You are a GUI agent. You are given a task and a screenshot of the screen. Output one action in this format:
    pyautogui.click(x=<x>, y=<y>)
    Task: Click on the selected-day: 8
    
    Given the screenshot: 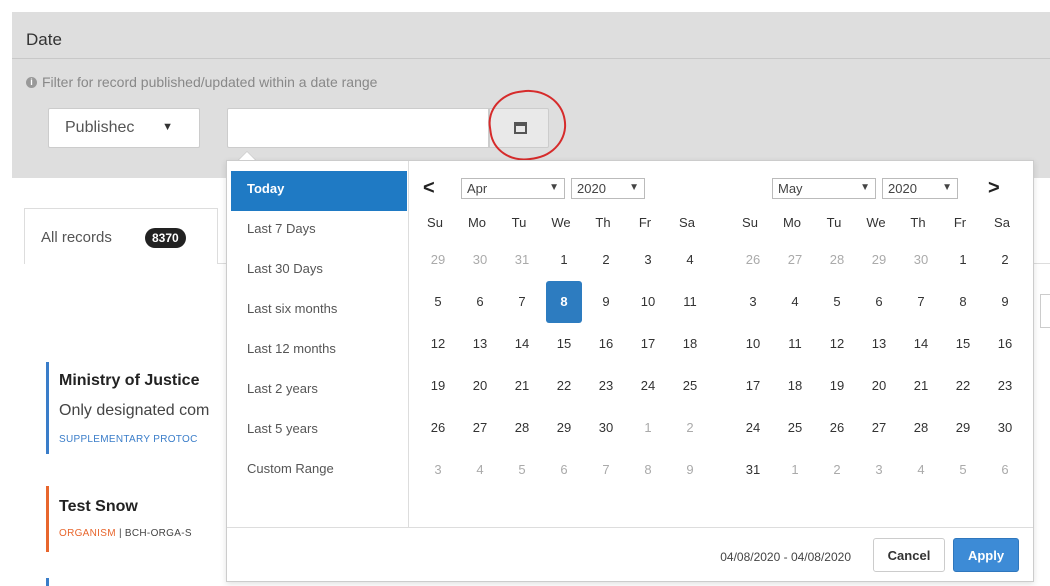 What is the action you would take?
    pyautogui.click(x=564, y=302)
    